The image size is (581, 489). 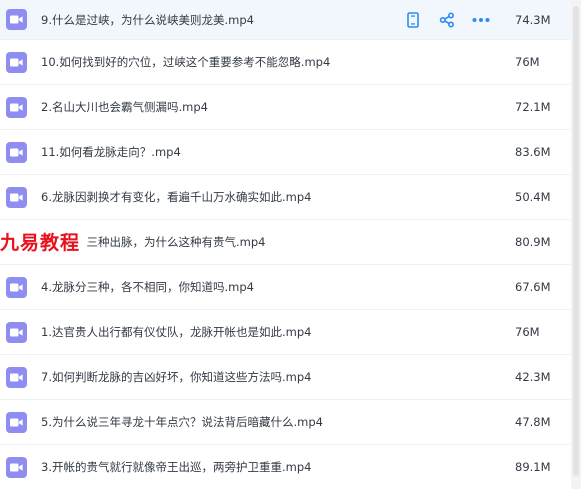 What do you see at coordinates (176, 467) in the screenshot?
I see `file-name: 3.开帐的贵气就行就像帝王出巡，两旁护卫重重.mp4` at bounding box center [176, 467].